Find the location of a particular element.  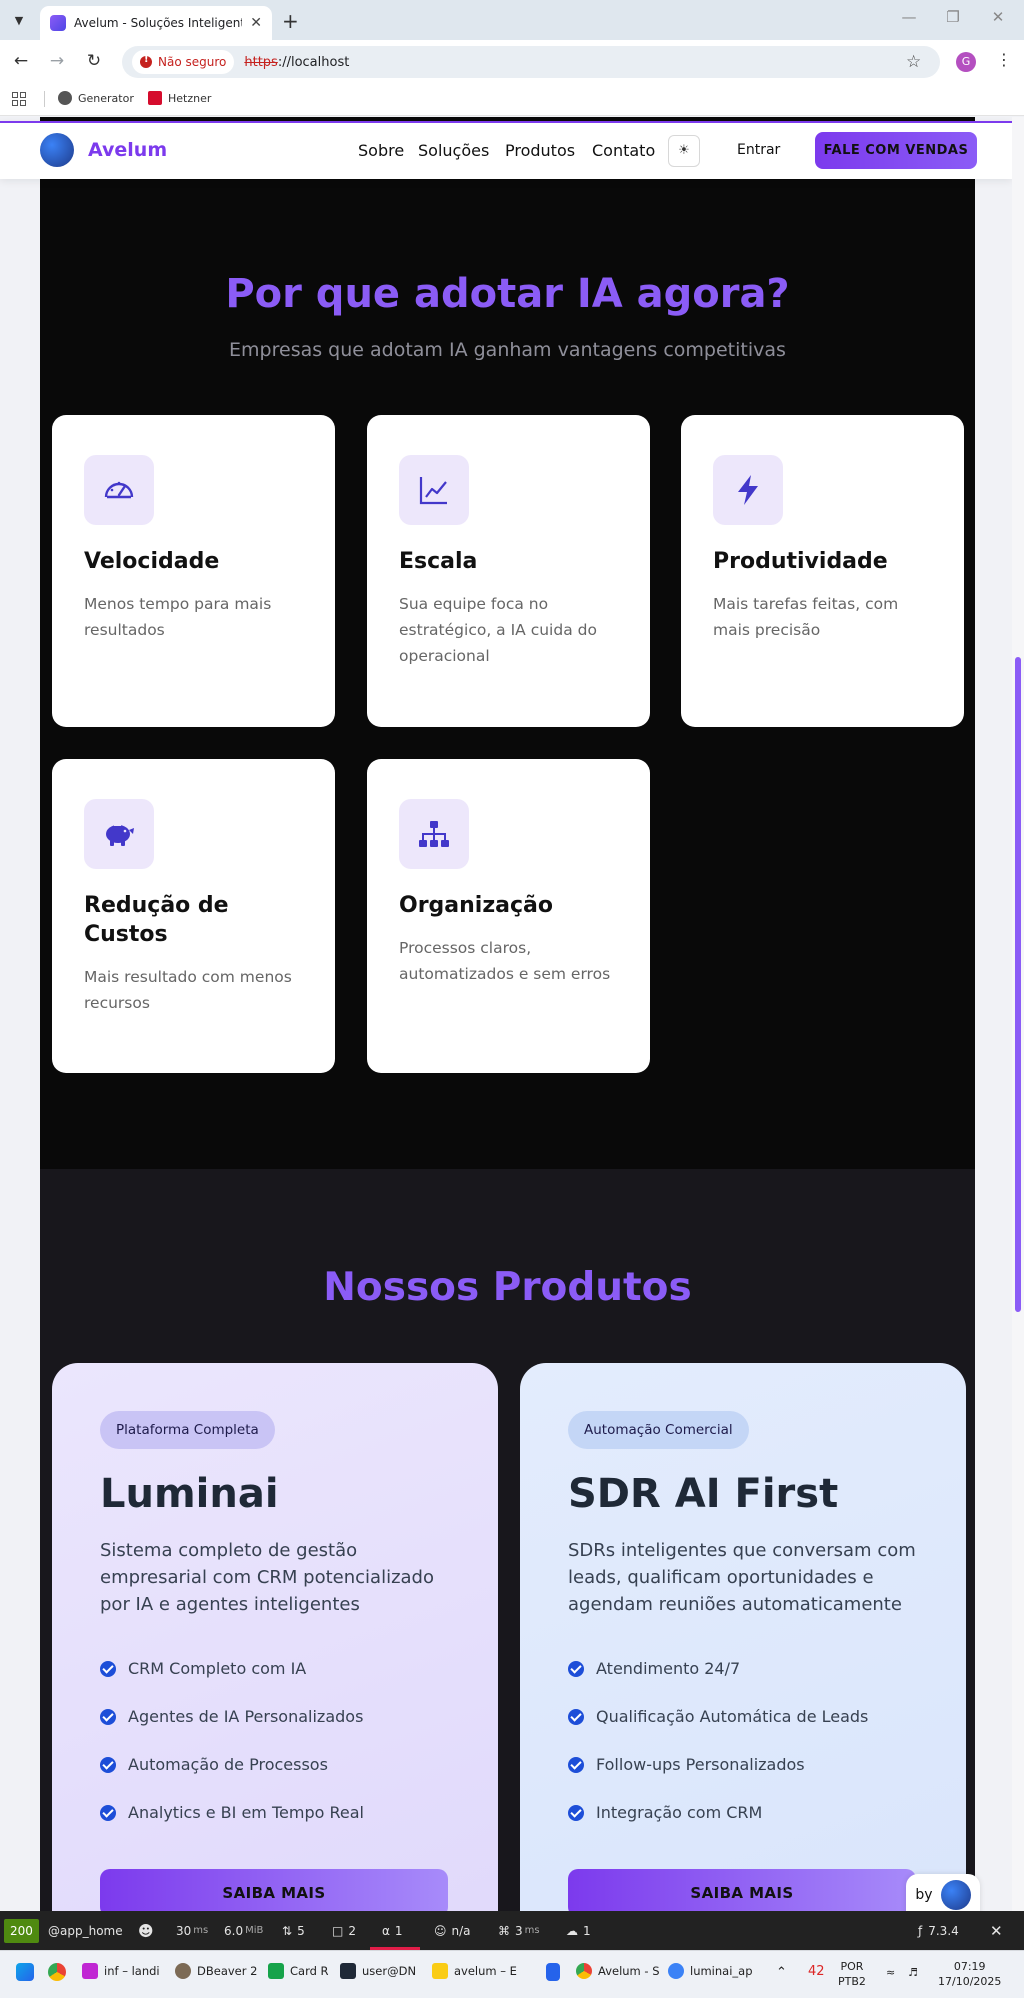

status-code-badge: 200 is located at coordinates (21, 1931).